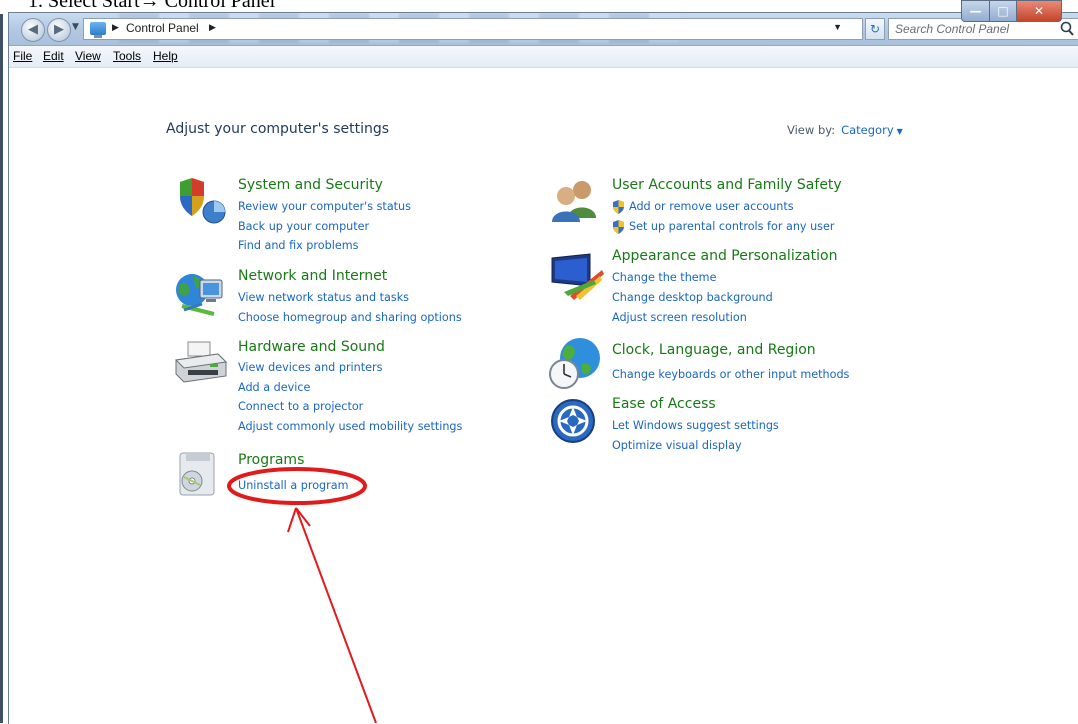  Describe the element at coordinates (278, 129) in the screenshot. I see `page-title: Adjust your computer's settings` at that location.